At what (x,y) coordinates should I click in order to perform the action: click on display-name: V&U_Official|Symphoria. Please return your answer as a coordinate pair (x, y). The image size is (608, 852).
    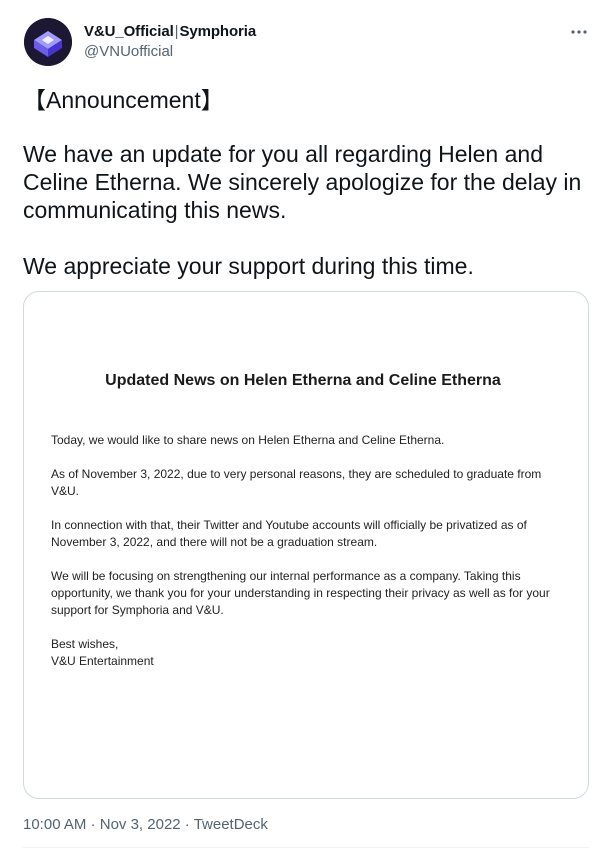
    Looking at the image, I should click on (170, 31).